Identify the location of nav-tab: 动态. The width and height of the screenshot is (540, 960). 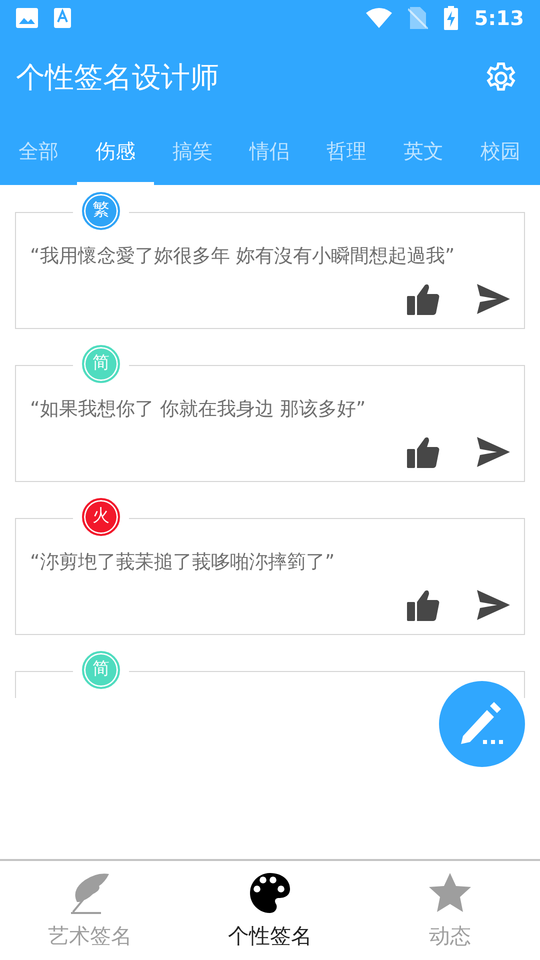
(450, 910).